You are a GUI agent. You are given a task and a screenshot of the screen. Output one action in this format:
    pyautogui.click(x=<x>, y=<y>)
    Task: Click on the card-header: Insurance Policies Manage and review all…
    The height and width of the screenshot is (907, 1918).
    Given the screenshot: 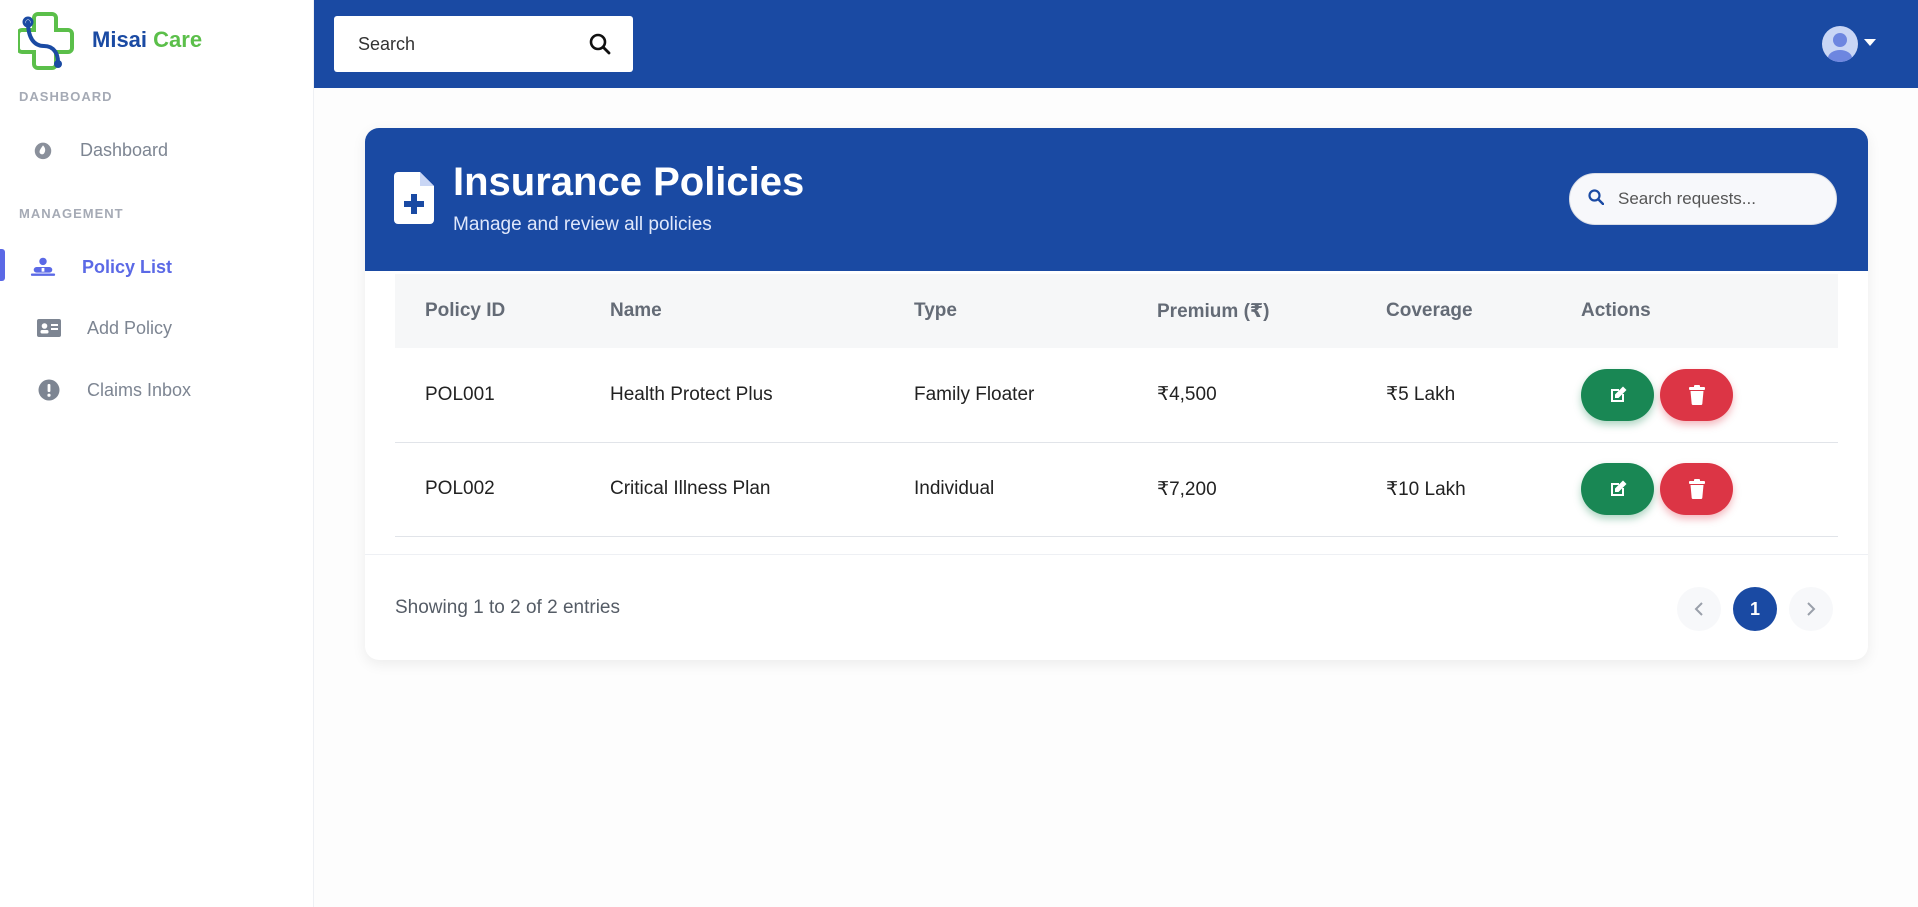 What is the action you would take?
    pyautogui.click(x=1116, y=199)
    